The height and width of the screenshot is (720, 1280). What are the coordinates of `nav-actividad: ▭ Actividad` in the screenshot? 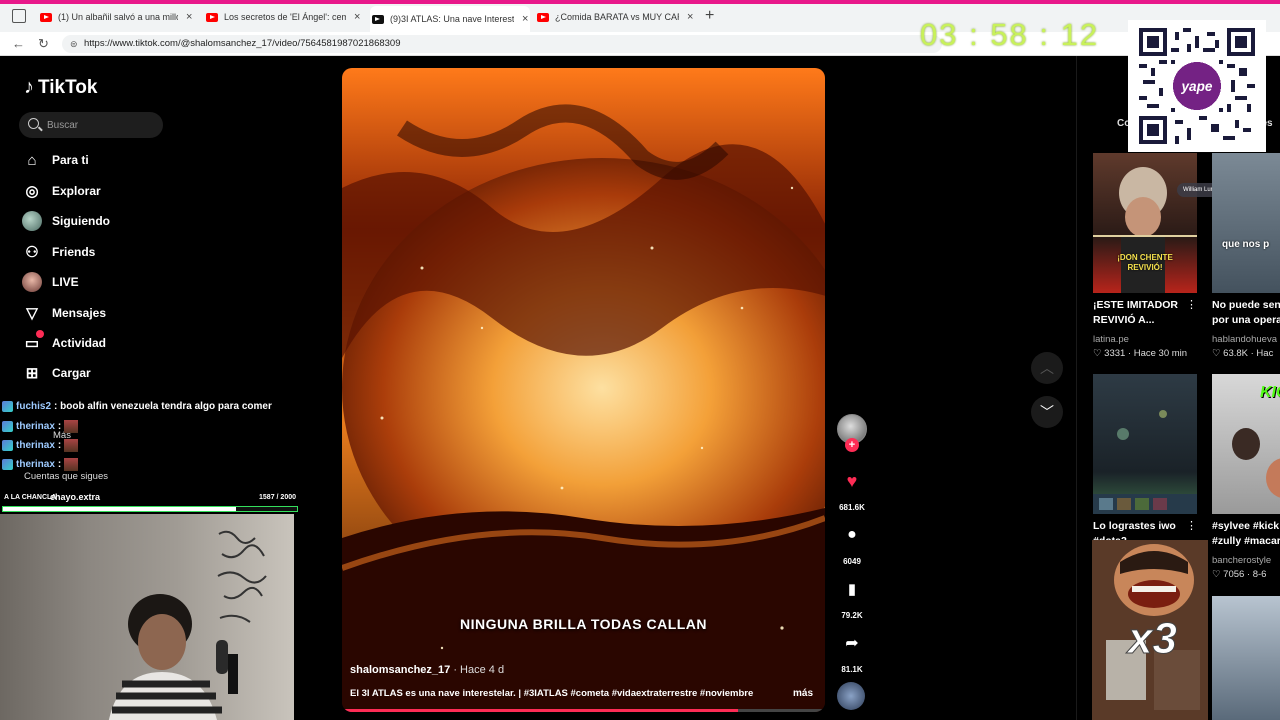 It's located at (64, 341).